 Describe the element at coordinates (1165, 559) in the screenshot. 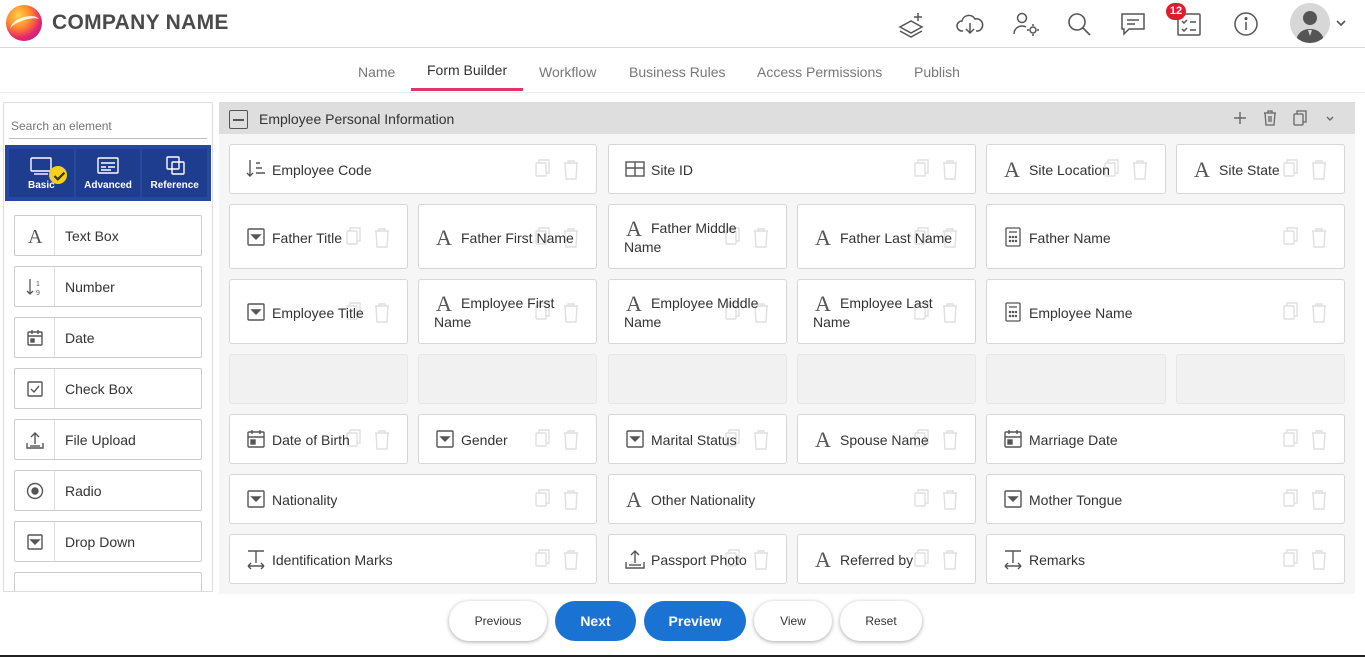

I see `form-field: Remarks` at that location.